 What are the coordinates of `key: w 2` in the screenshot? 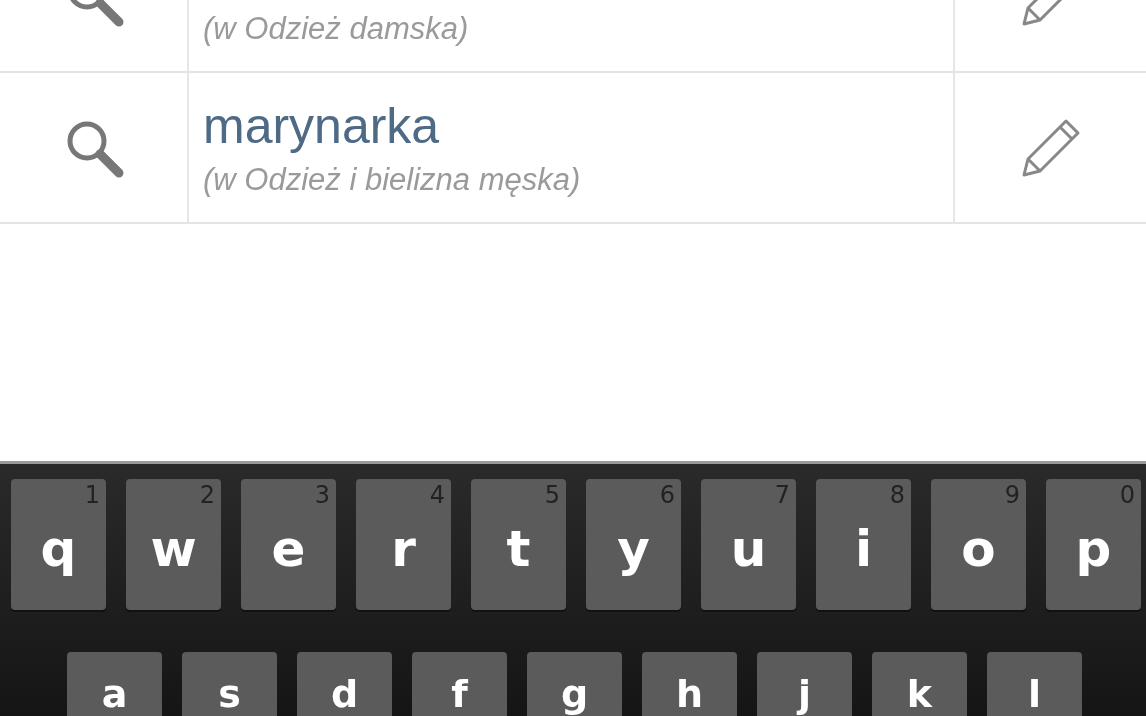 It's located at (173, 544).